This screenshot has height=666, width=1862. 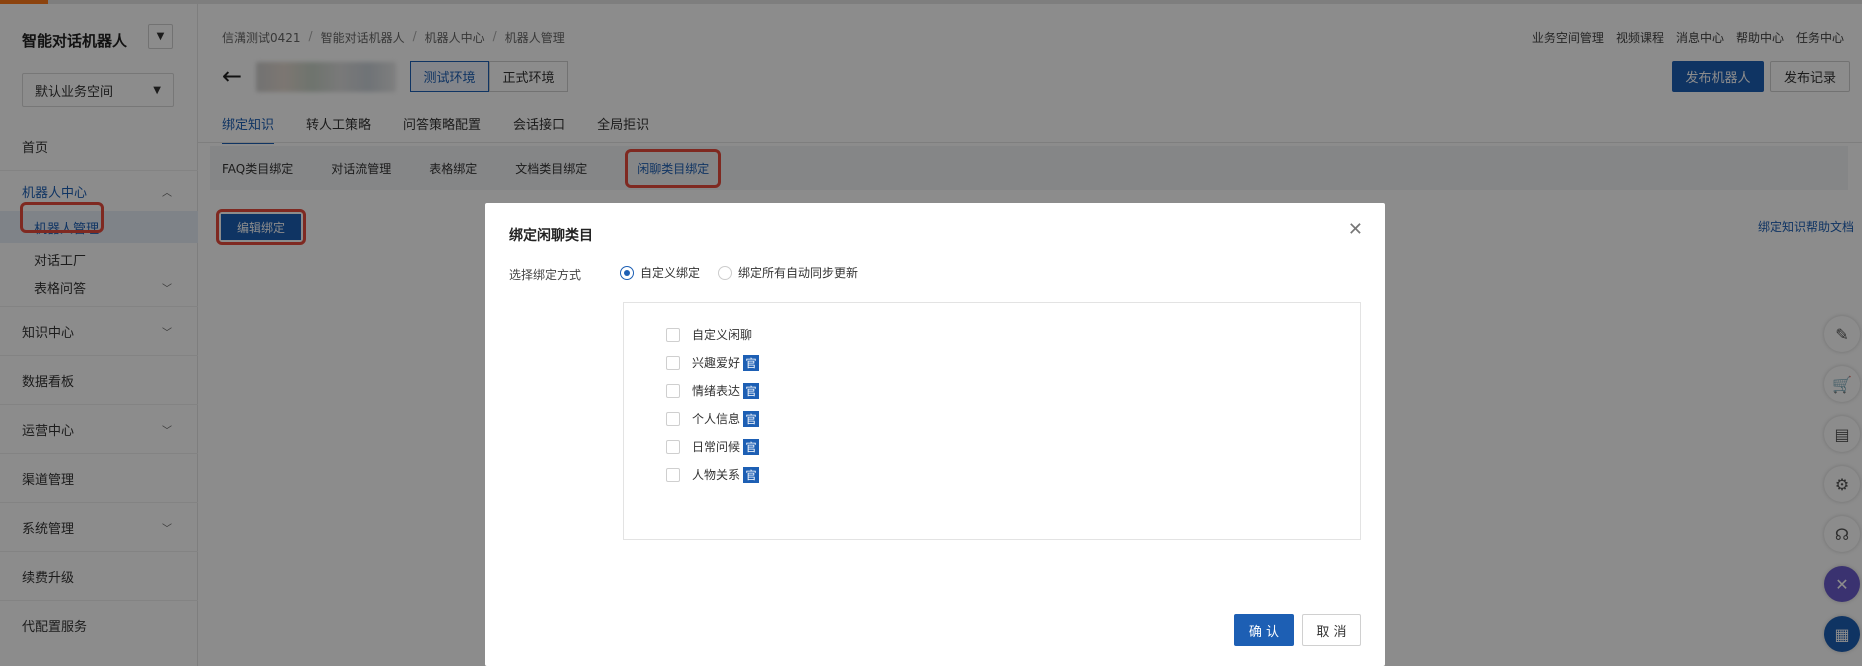 What do you see at coordinates (545, 275) in the screenshot?
I see `bind-method-label: 选择绑定方式` at bounding box center [545, 275].